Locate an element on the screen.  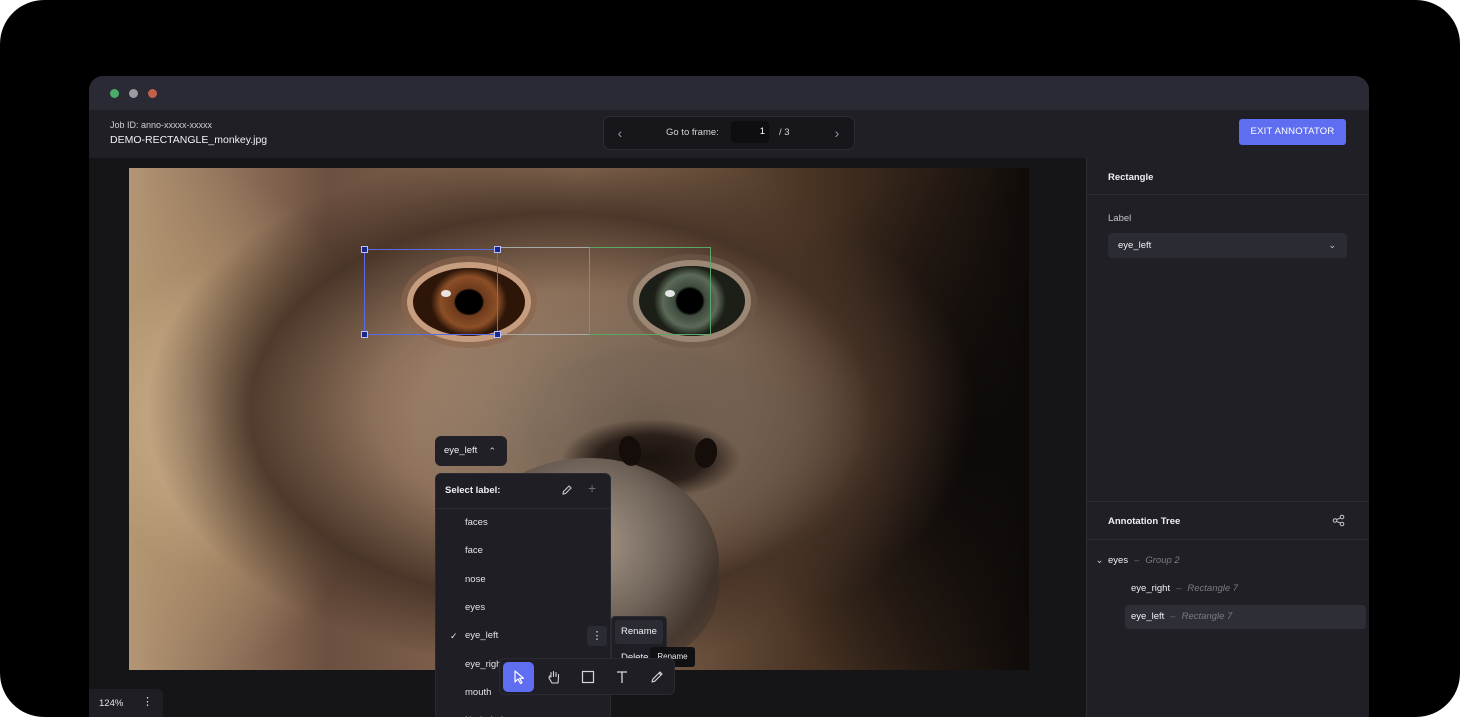
label-option-text: eye_left is located at coordinates (482, 636).